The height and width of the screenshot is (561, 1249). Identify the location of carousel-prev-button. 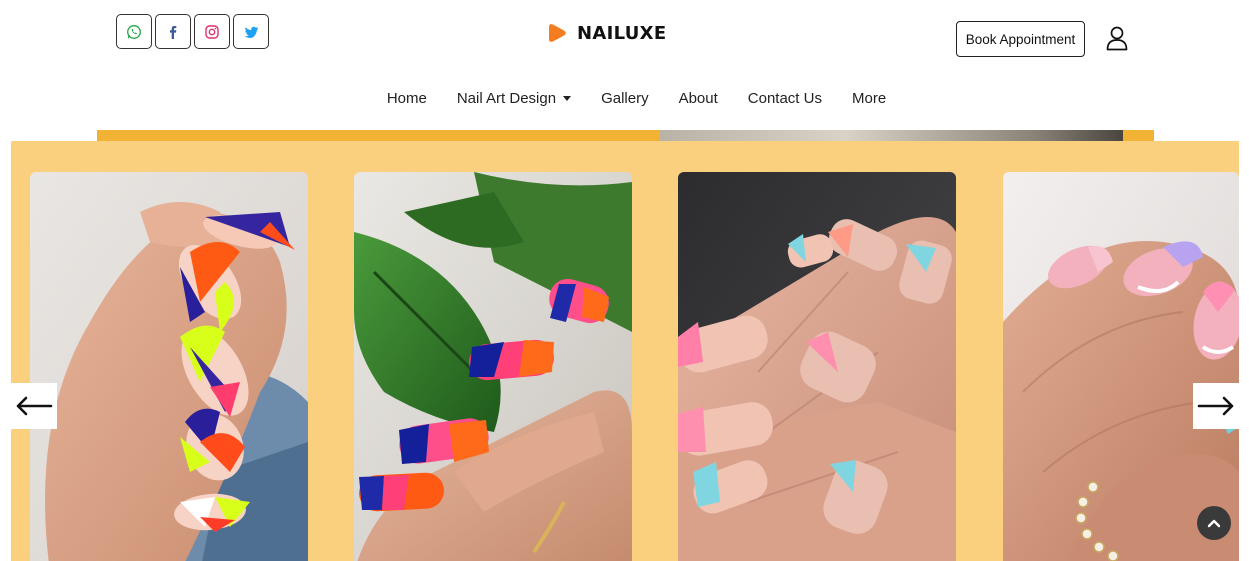
(34, 406).